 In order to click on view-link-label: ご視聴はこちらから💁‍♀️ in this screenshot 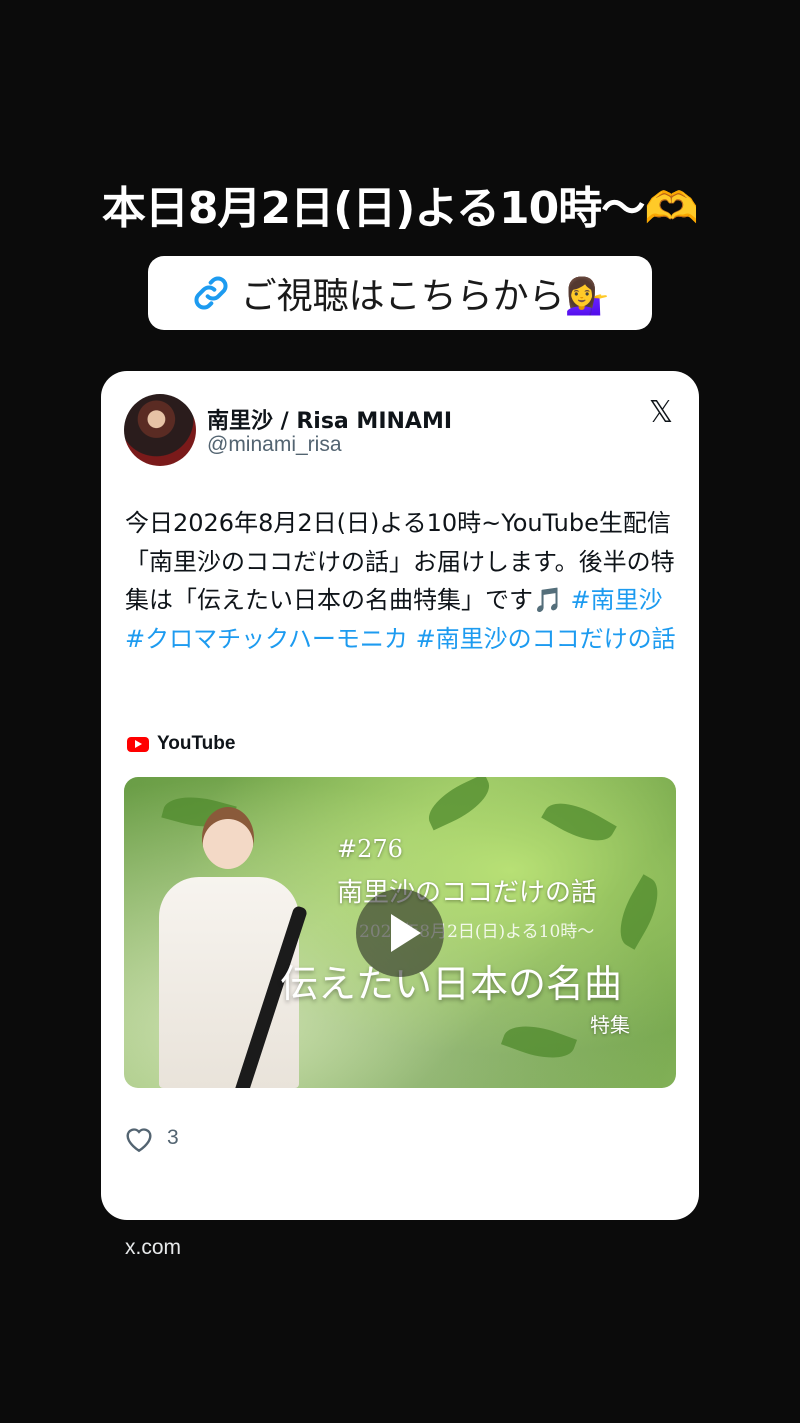, I will do `click(425, 296)`.